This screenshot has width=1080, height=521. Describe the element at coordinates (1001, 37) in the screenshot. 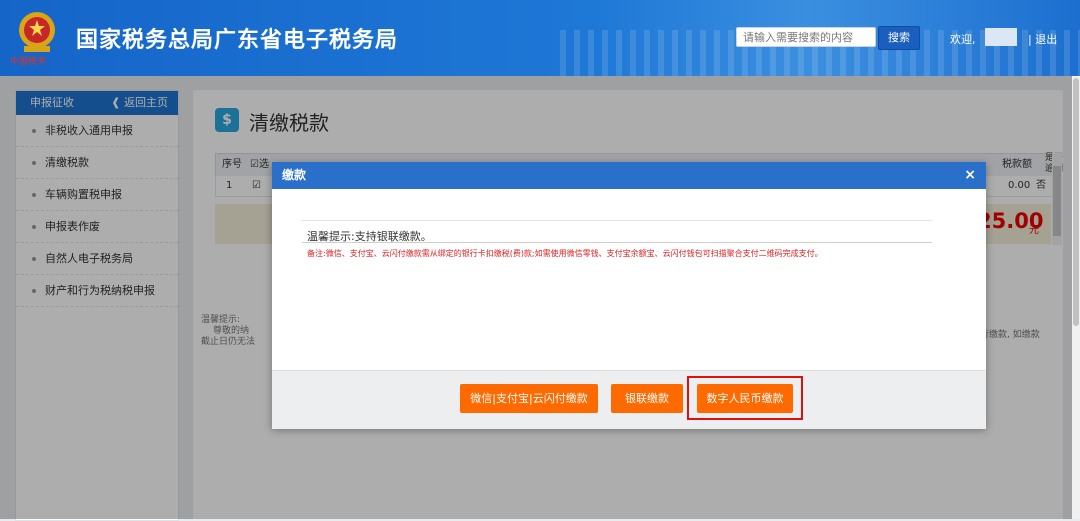

I see `username-mask` at that location.